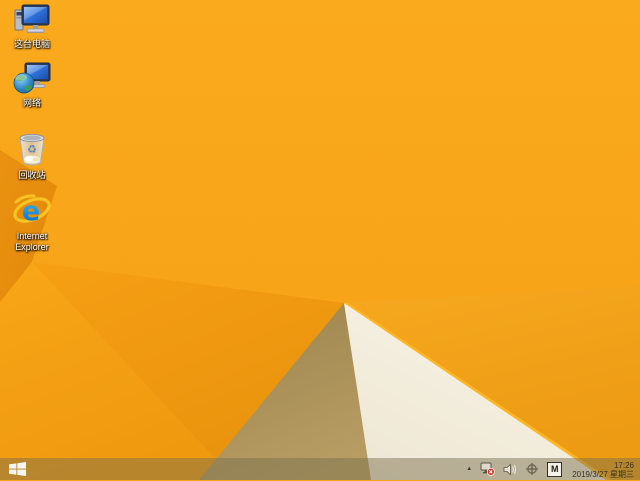 Image resolution: width=640 pixels, height=481 pixels. What do you see at coordinates (31, 44) in the screenshot?
I see `desktop-icon-label: 这台电脑` at bounding box center [31, 44].